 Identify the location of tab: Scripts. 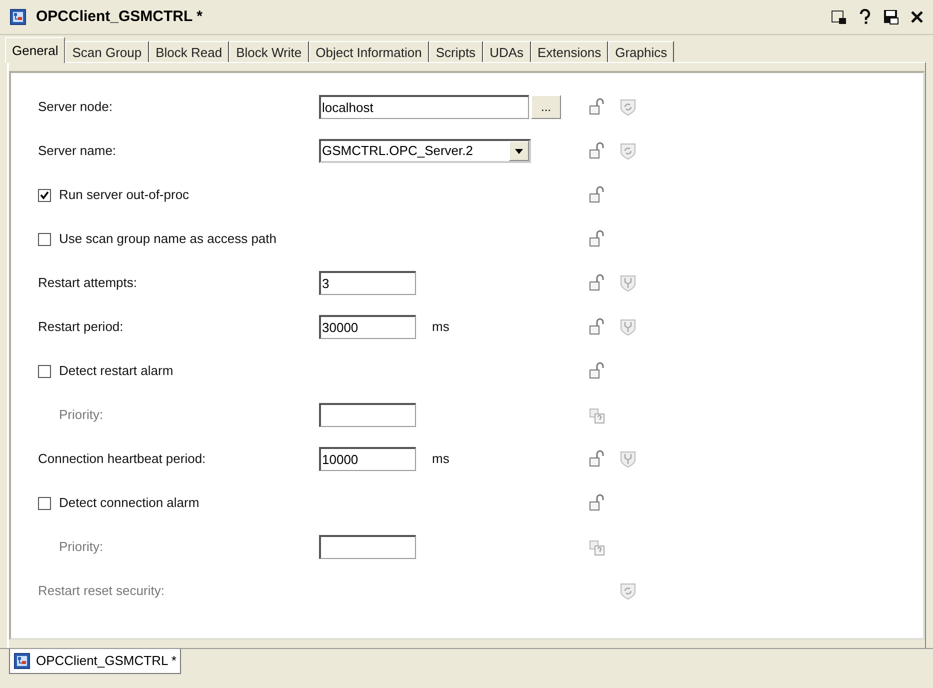
(455, 52).